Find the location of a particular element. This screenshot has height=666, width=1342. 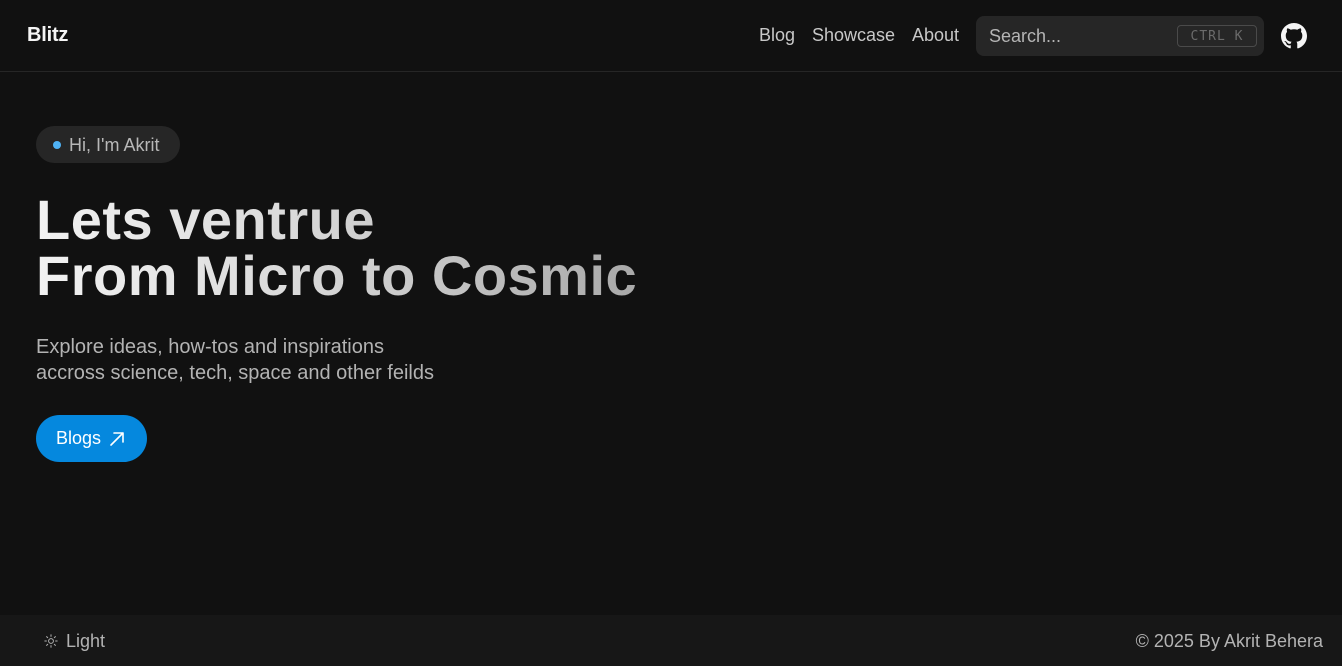

status-dot-icon is located at coordinates (57, 145).